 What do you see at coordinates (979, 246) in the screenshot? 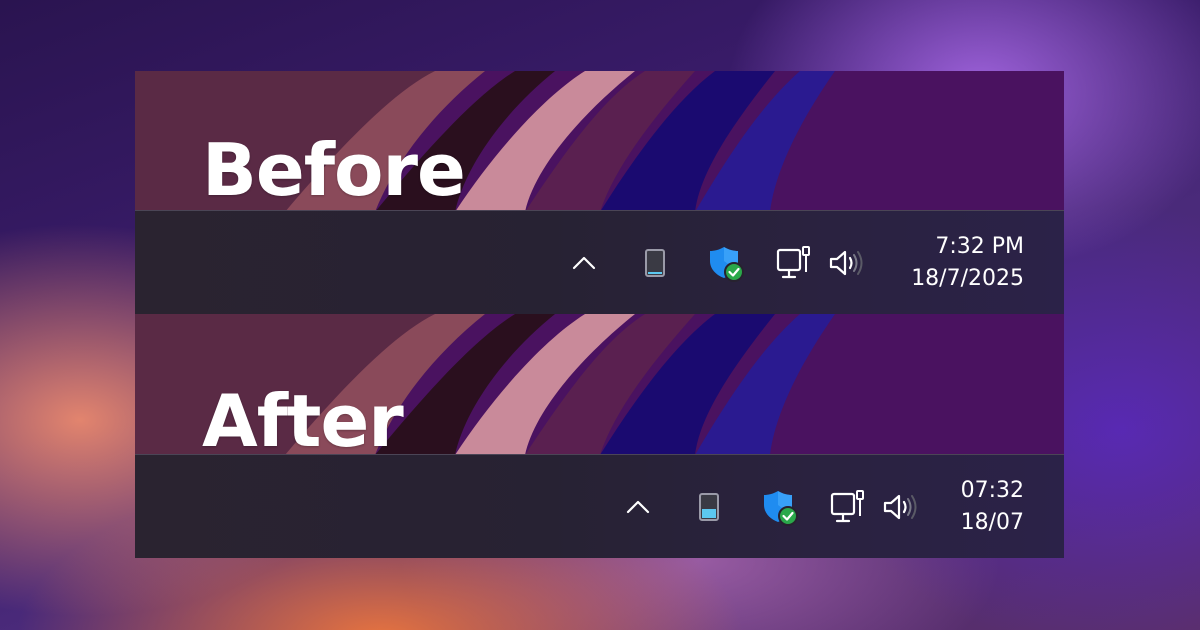
I see `clock-time: 7:32 PM` at bounding box center [979, 246].